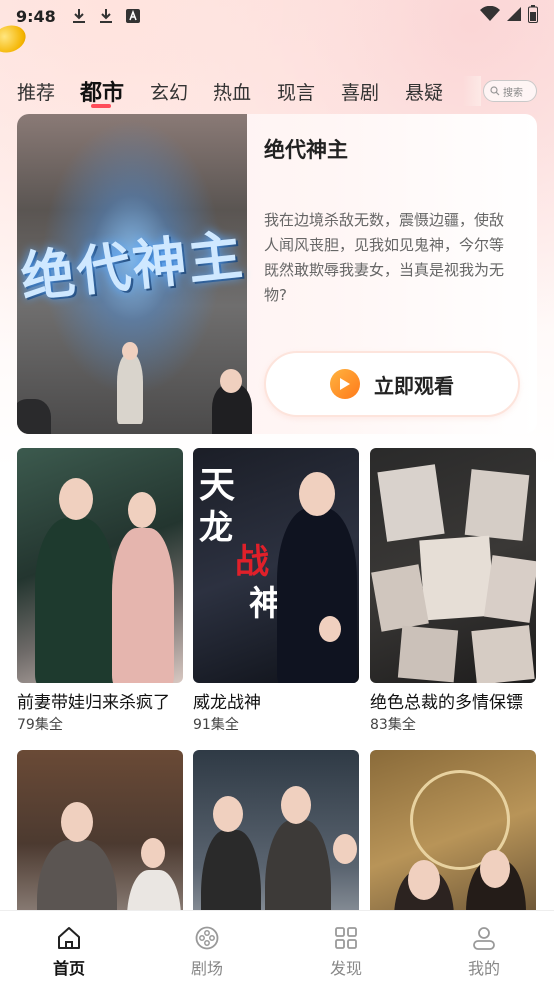  What do you see at coordinates (216, 528) in the screenshot?
I see `poster-art-char: 龙` at bounding box center [216, 528].